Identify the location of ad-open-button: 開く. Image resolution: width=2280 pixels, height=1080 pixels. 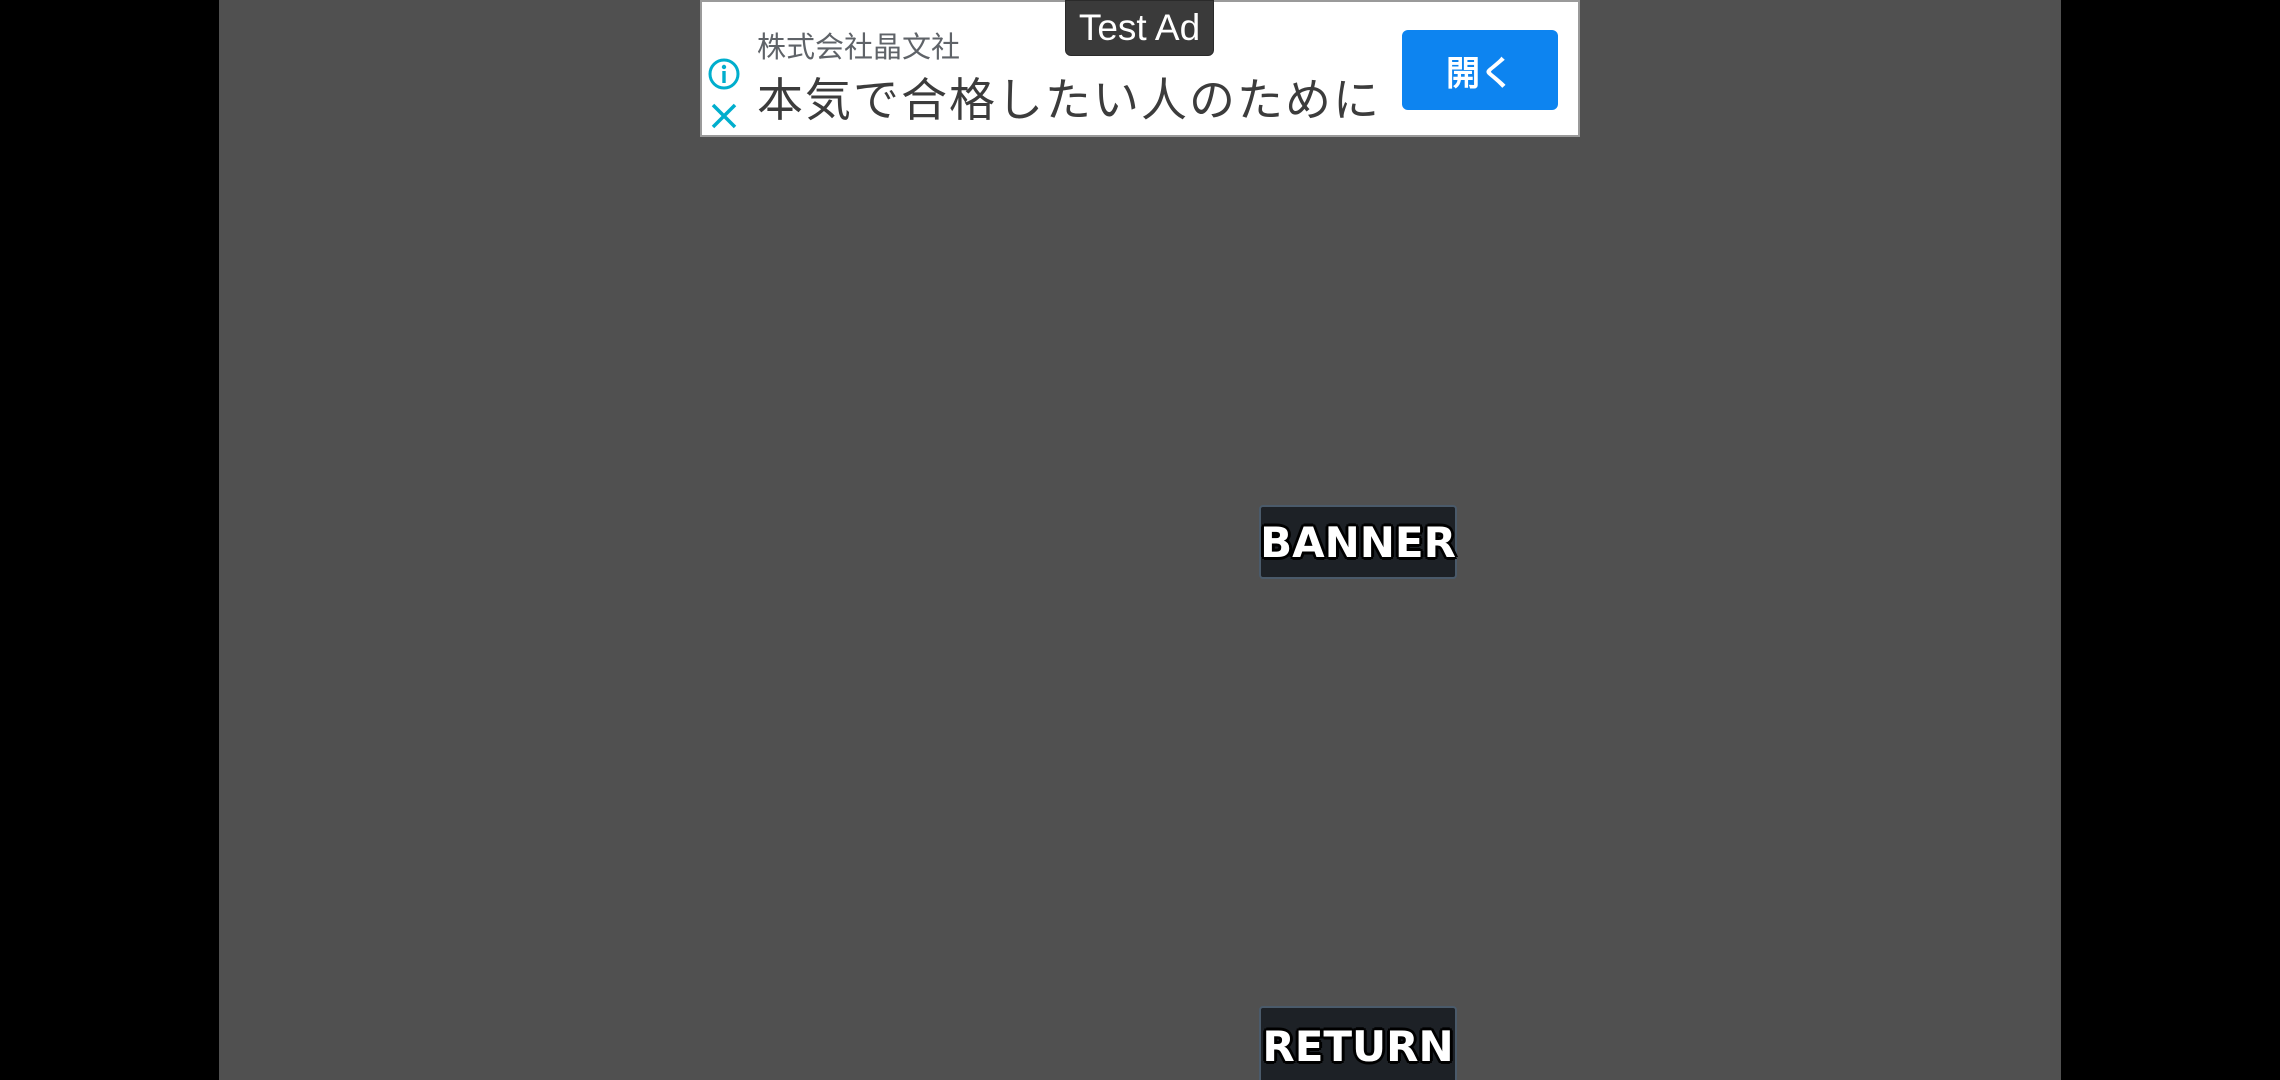
(1480, 70).